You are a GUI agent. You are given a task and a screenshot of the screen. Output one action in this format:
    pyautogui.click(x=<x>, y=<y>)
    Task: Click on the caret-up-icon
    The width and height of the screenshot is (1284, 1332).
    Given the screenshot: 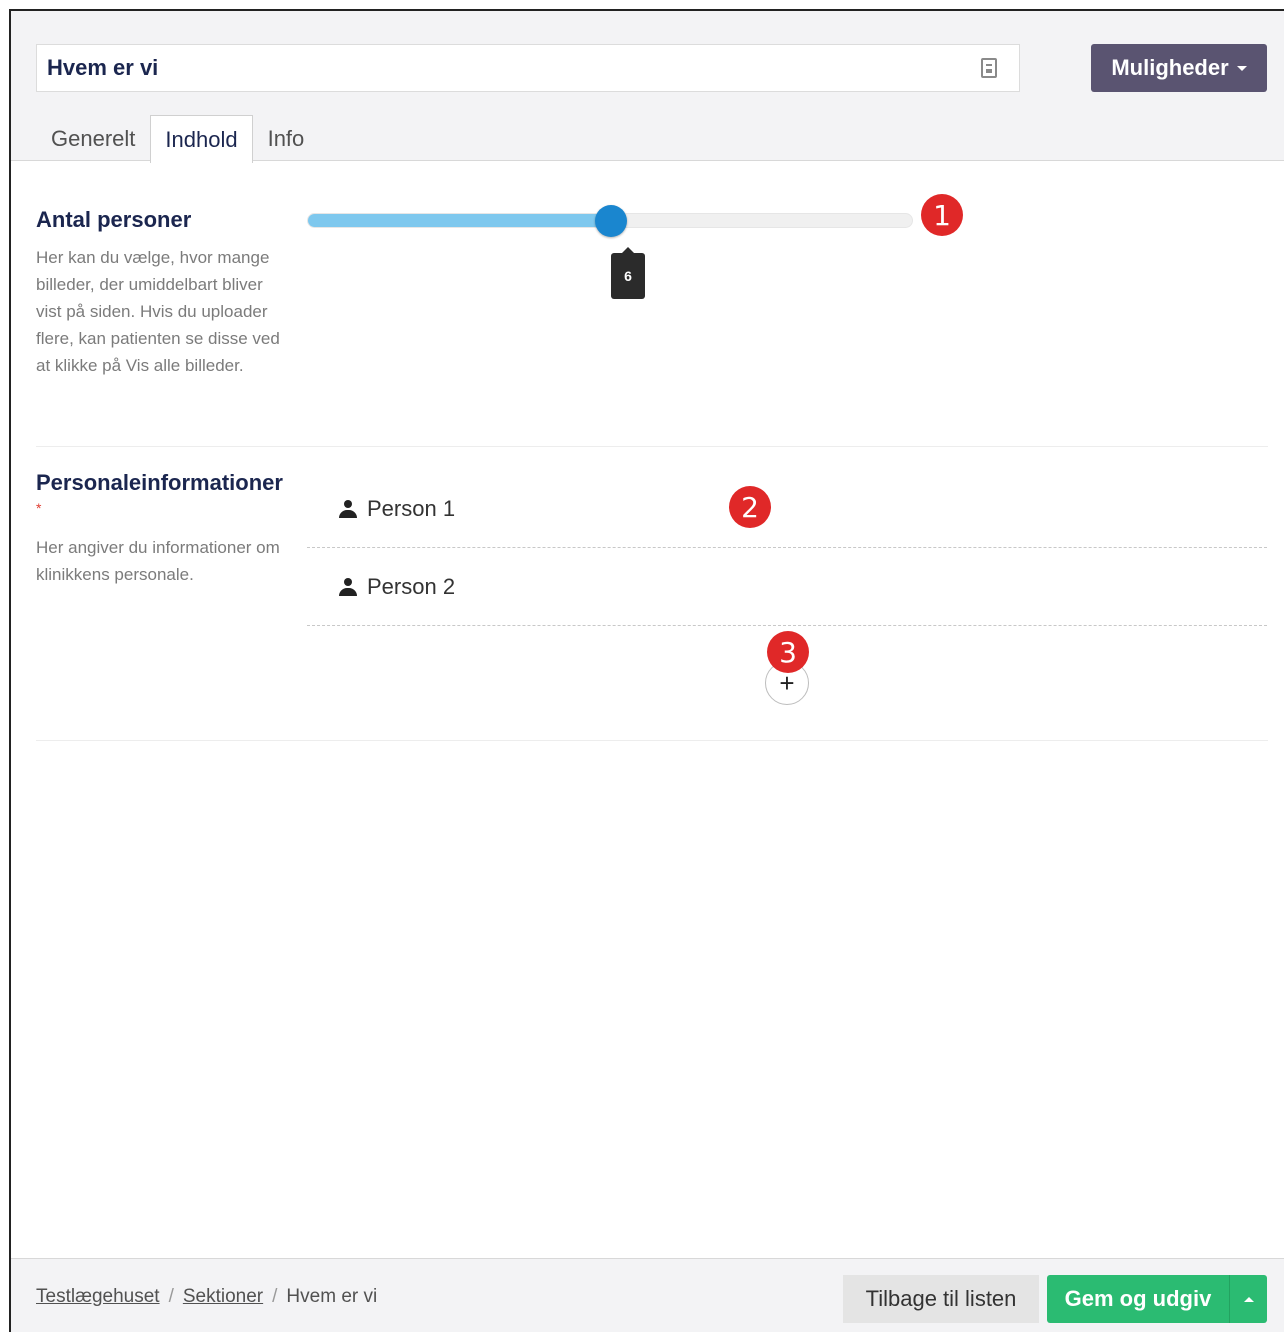 What is the action you would take?
    pyautogui.click(x=1248, y=1299)
    